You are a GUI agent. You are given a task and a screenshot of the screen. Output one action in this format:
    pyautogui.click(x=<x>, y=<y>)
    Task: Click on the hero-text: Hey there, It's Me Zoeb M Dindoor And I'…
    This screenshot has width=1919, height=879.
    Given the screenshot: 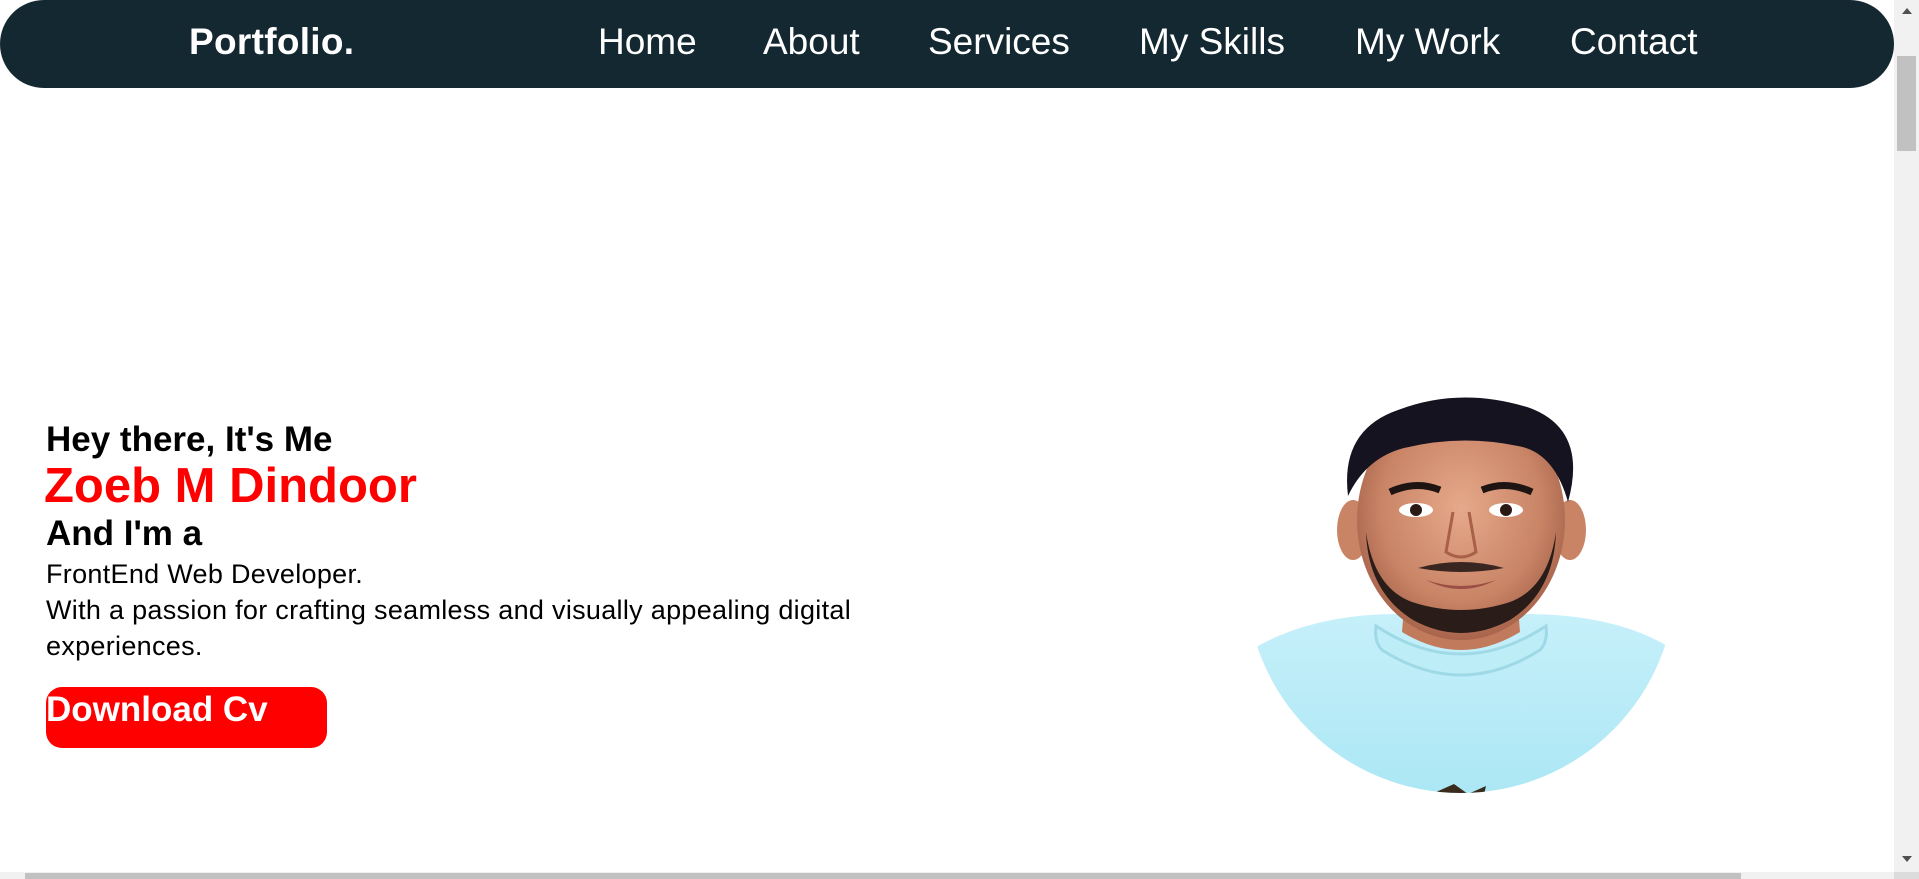 What is the action you would take?
    pyautogui.click(x=475, y=541)
    